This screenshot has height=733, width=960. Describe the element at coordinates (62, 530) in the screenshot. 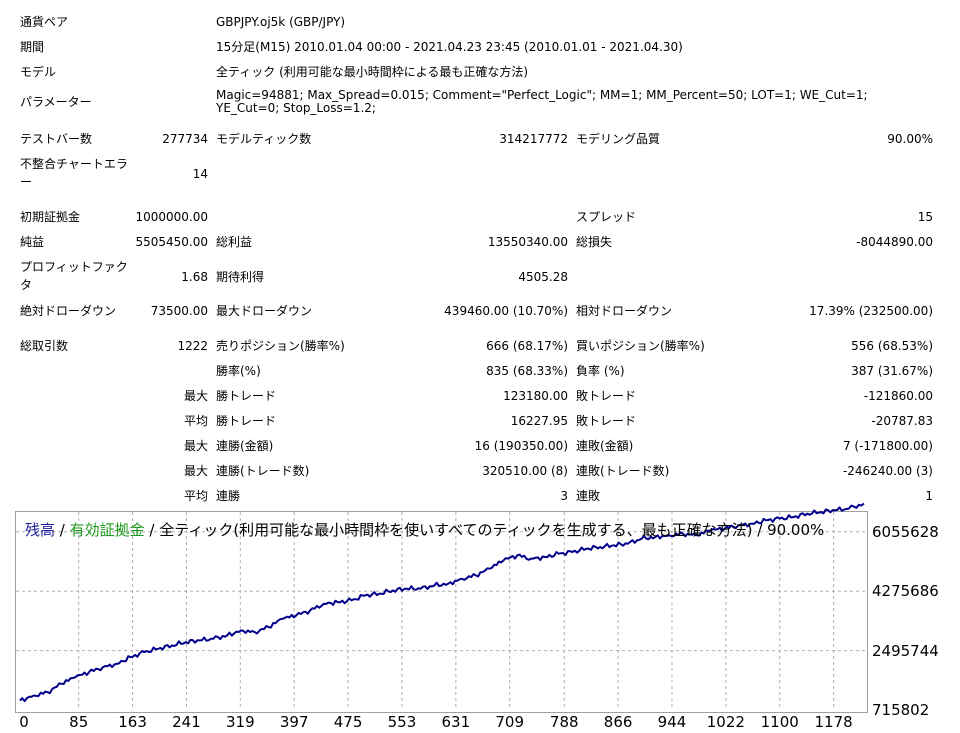

I see `chart-title-sep: /` at that location.